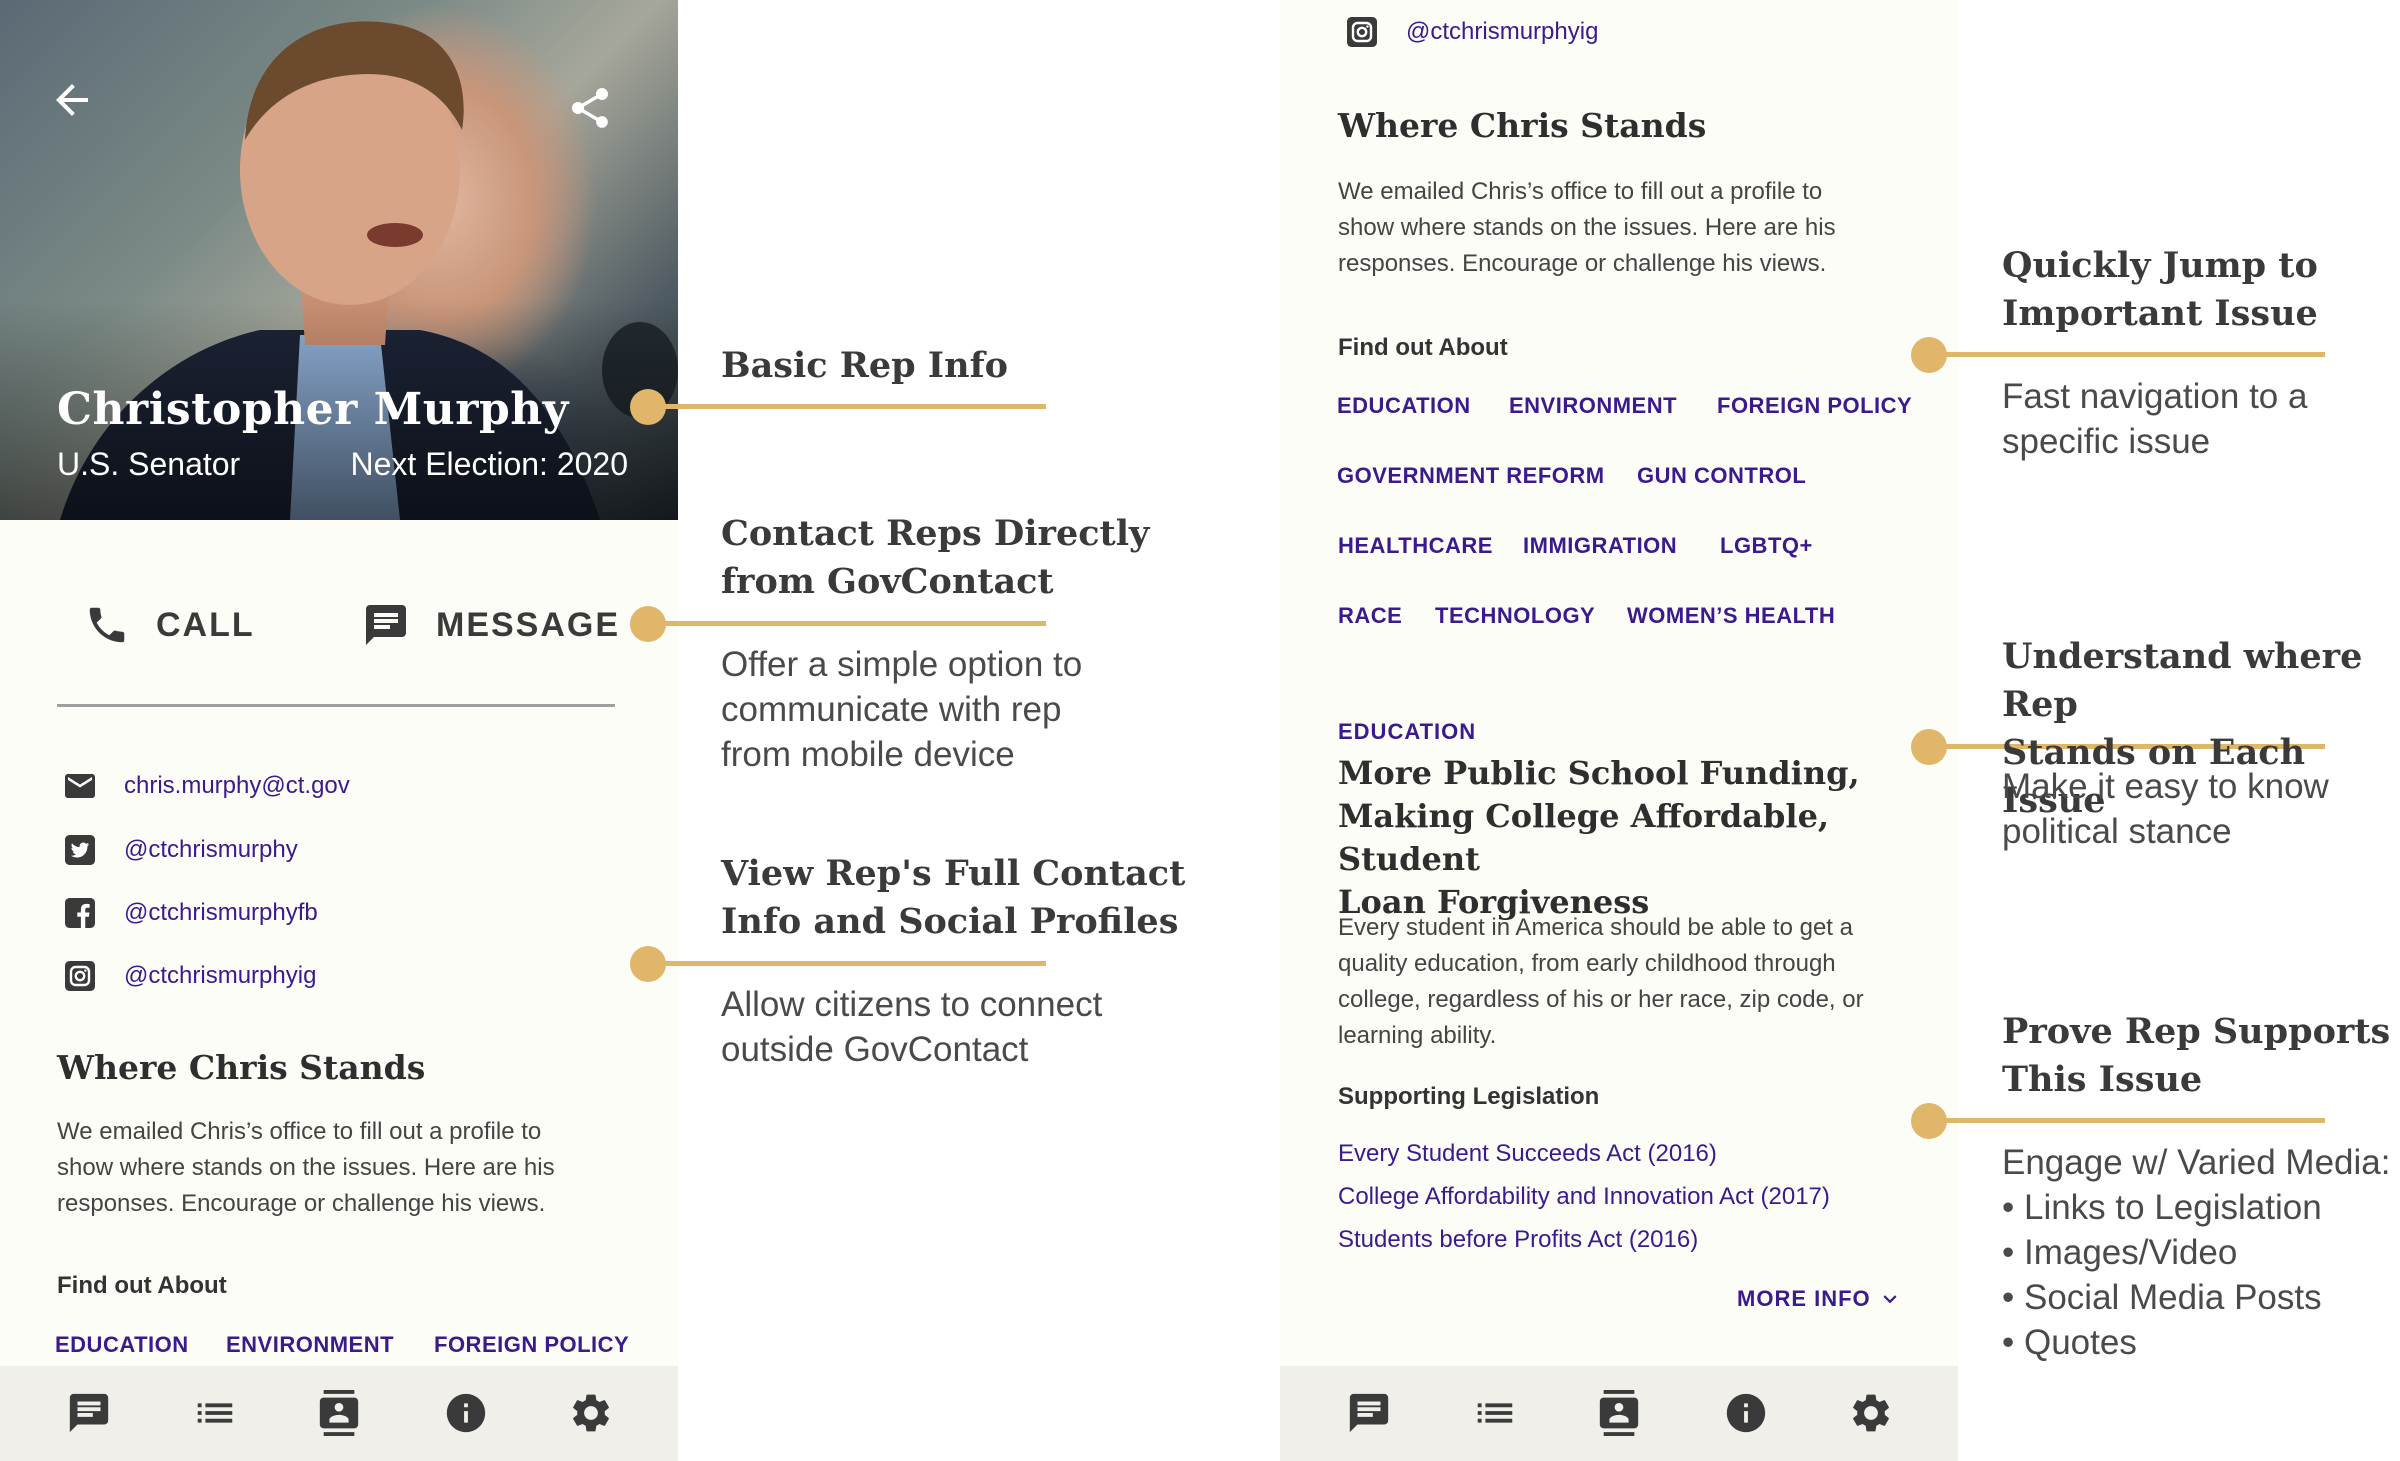  I want to click on supporting-legislation-heading: Supporting Legislation, so click(1469, 1096).